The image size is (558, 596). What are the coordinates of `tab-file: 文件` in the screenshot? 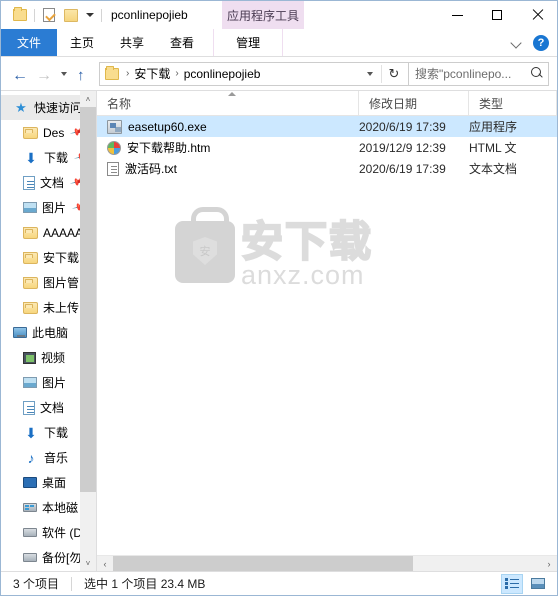 It's located at (29, 42).